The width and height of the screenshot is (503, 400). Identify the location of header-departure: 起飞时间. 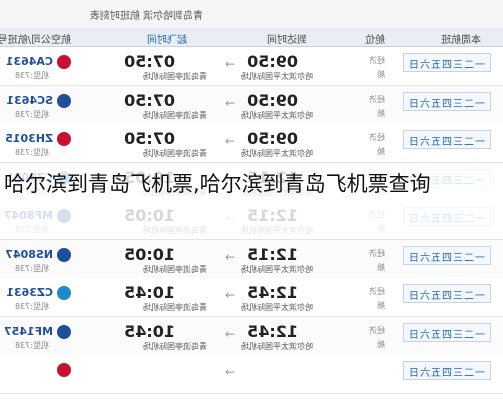
(167, 38).